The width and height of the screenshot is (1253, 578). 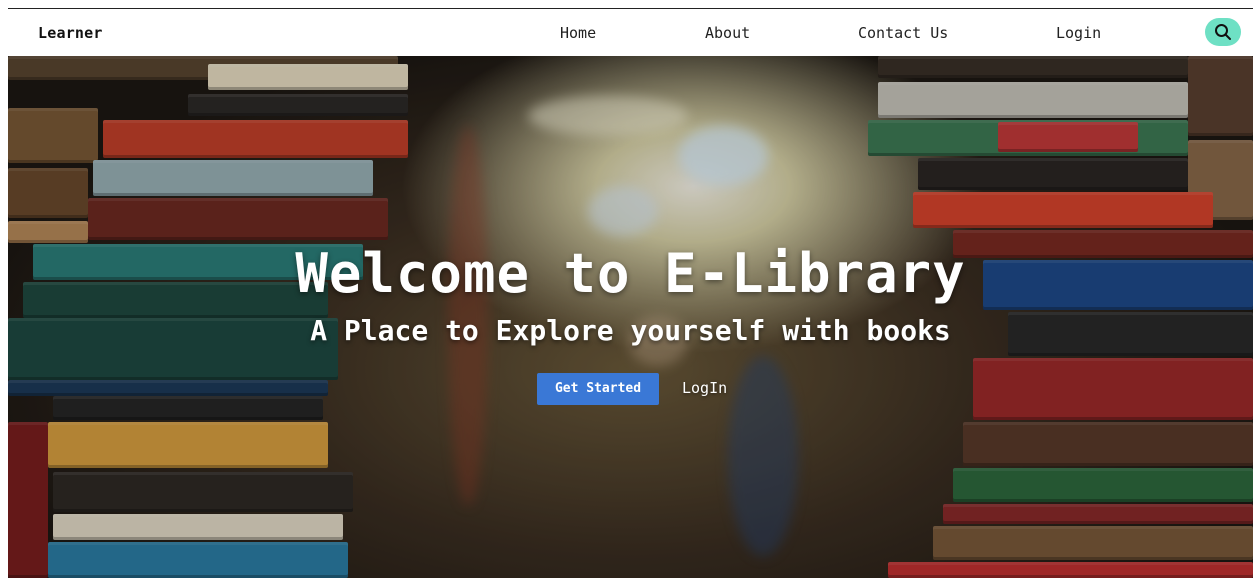 I want to click on brand-logo: Learner, so click(x=70, y=33).